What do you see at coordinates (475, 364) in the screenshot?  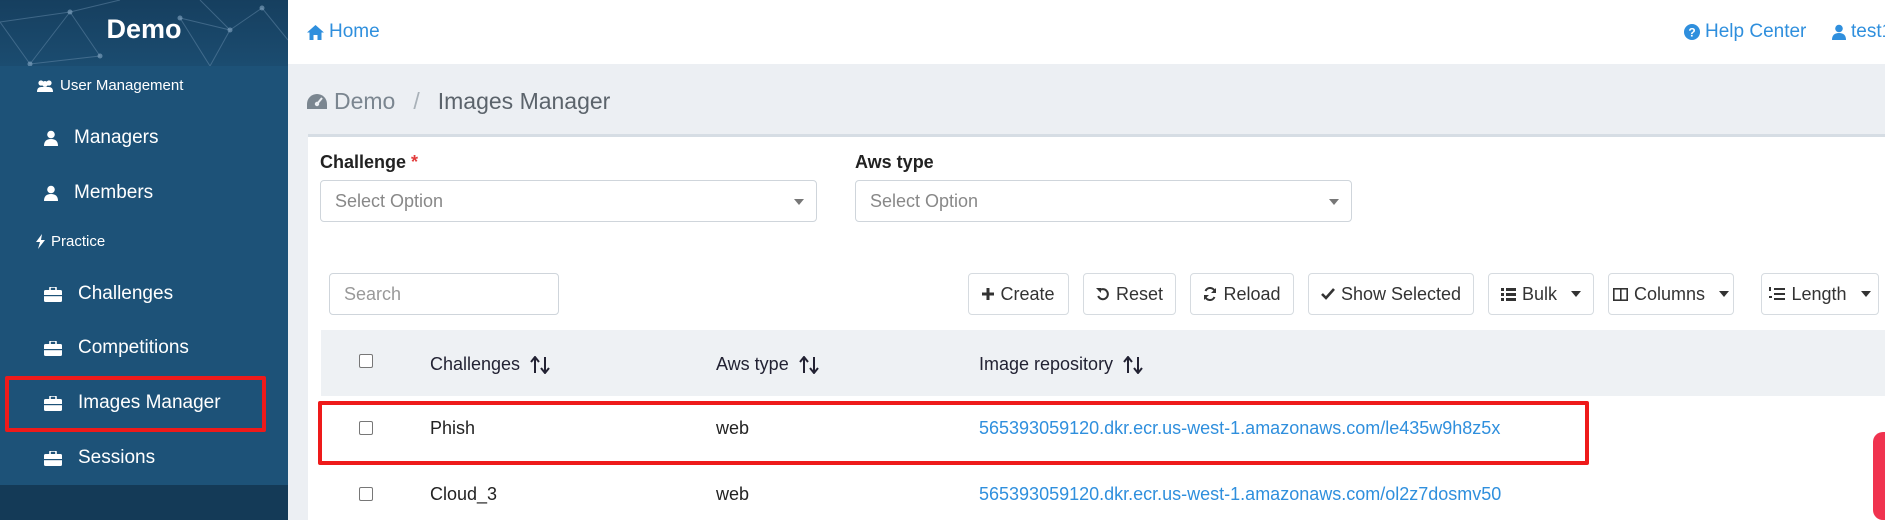 I see `header-label: Challenges` at bounding box center [475, 364].